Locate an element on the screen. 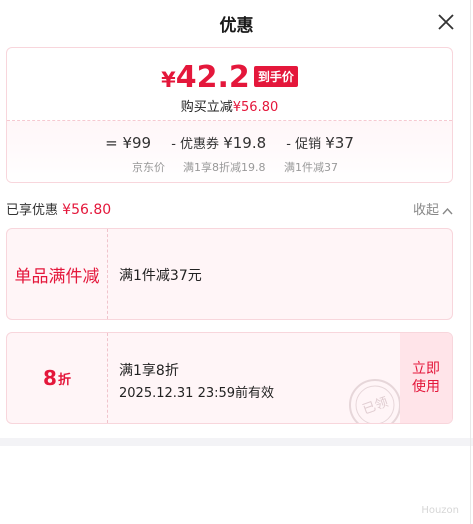 The height and width of the screenshot is (524, 473). claimed-stamp-icon: 已领 is located at coordinates (375, 401).